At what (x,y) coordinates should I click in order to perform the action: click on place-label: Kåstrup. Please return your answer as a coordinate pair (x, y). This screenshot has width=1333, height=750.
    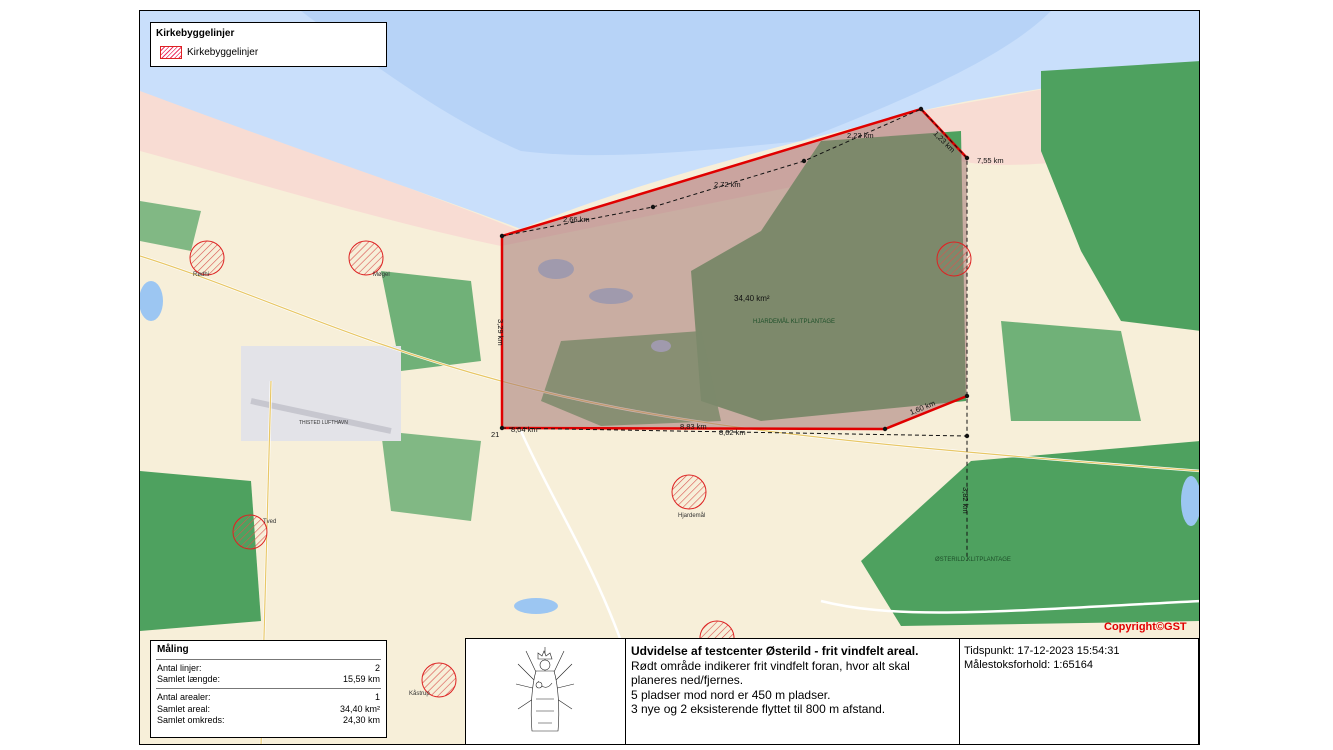
    Looking at the image, I should click on (419, 693).